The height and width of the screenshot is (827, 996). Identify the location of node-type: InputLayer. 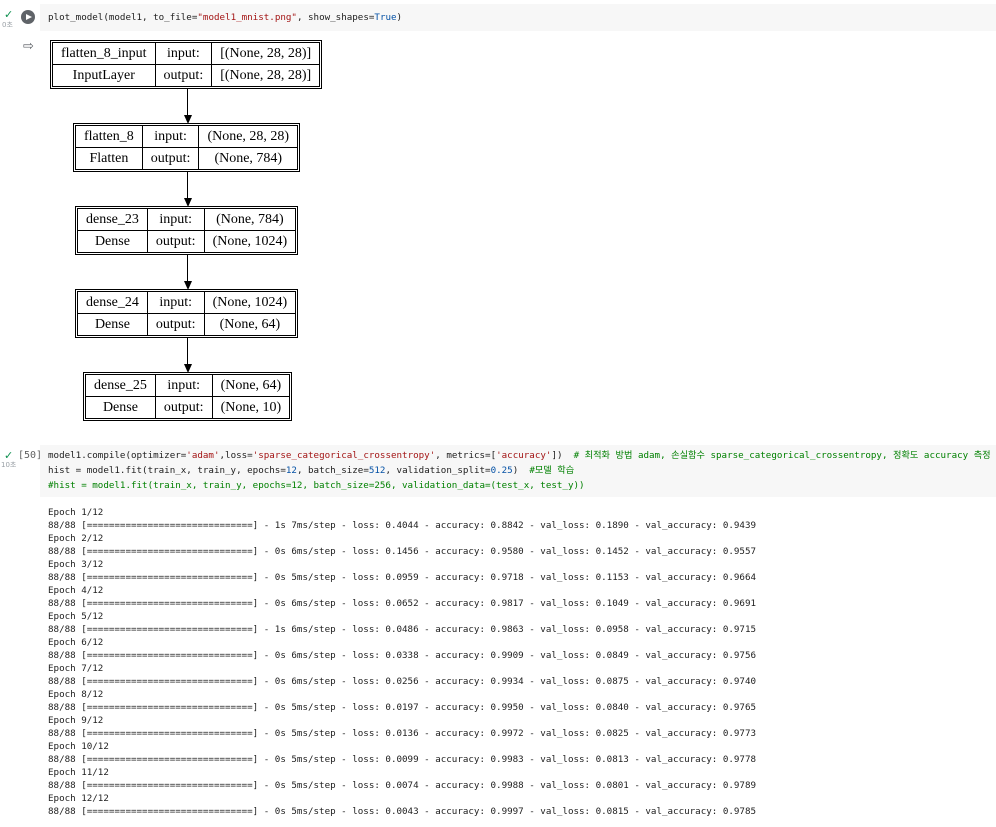
(104, 75).